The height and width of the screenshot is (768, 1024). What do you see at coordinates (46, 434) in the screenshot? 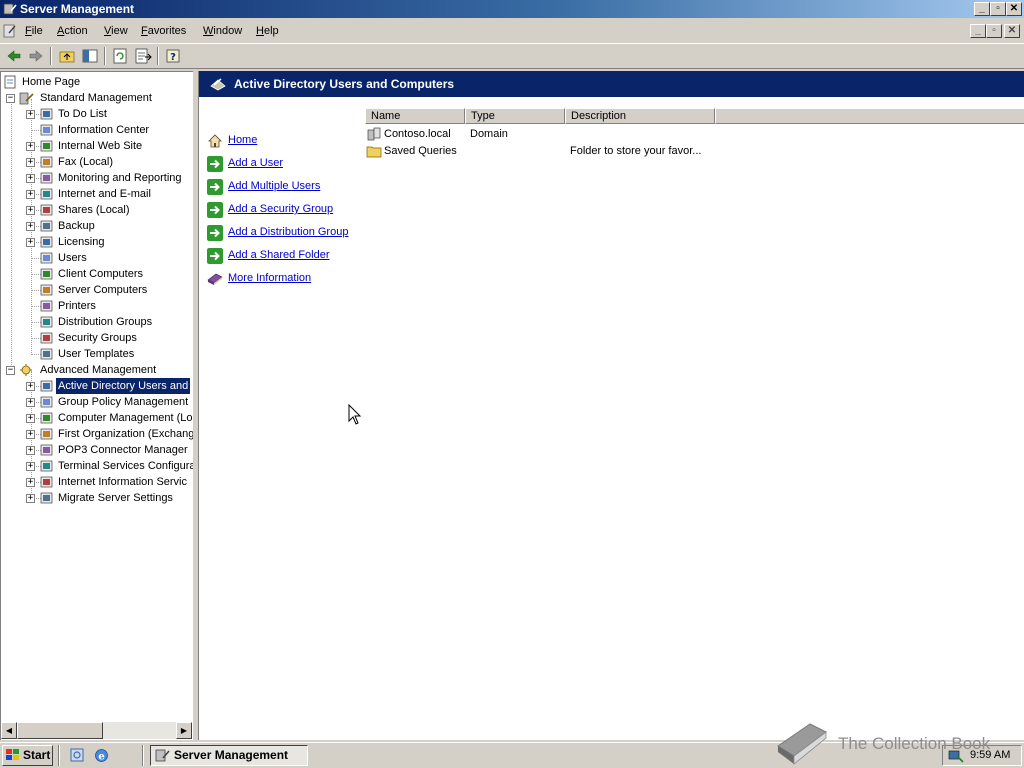
I see `first-organization-exchang-icon` at bounding box center [46, 434].